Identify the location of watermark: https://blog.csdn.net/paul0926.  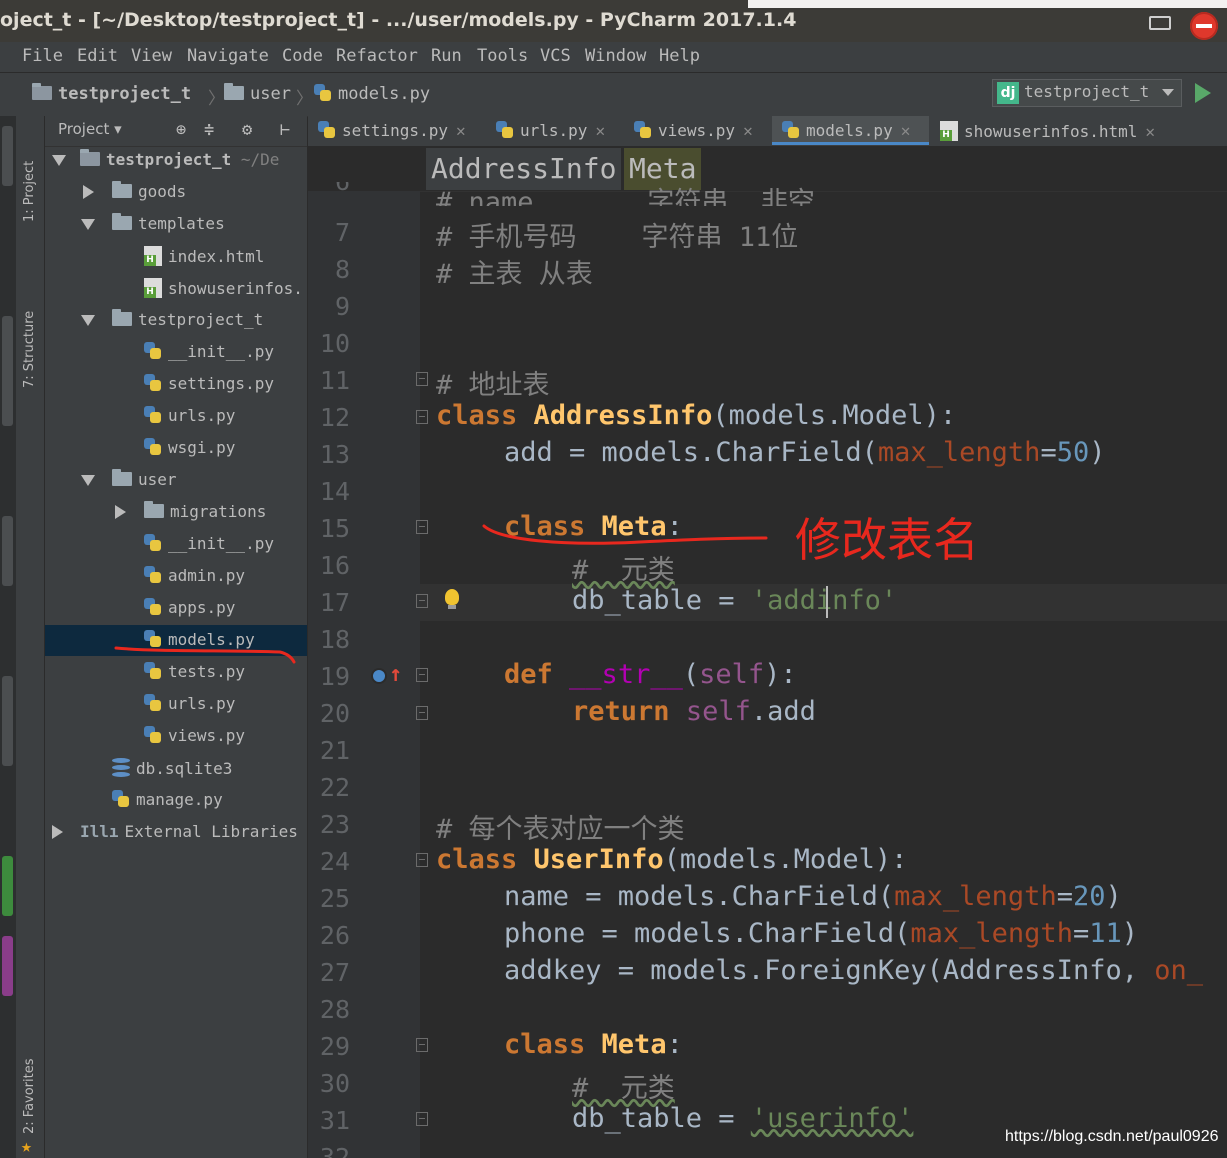
(1112, 1136).